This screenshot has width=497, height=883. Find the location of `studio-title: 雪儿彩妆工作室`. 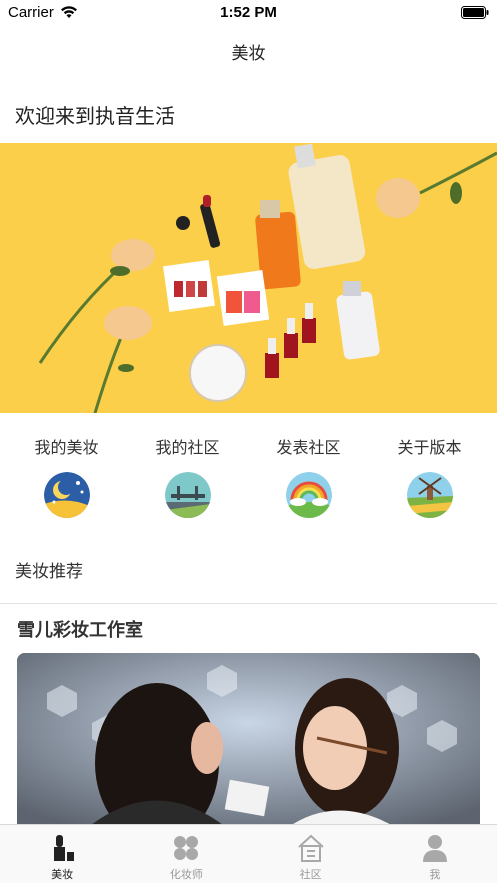

studio-title: 雪儿彩妆工作室 is located at coordinates (80, 629).